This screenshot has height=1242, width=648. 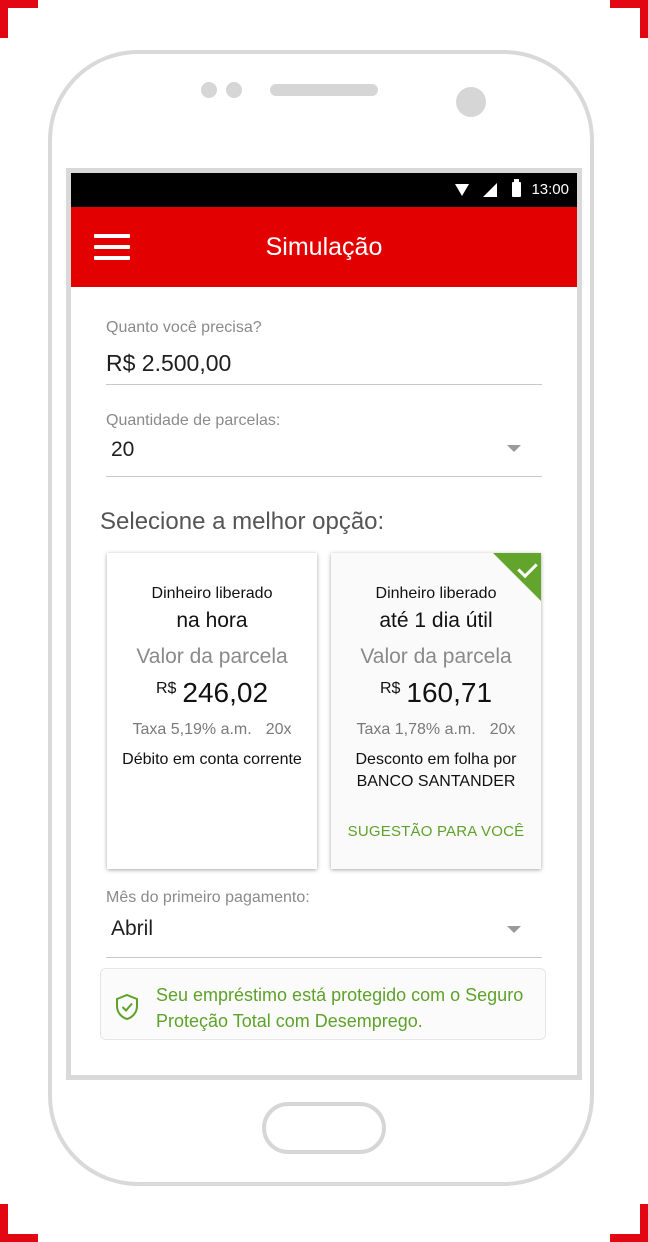 I want to click on shield-check-icon, so click(x=127, y=1007).